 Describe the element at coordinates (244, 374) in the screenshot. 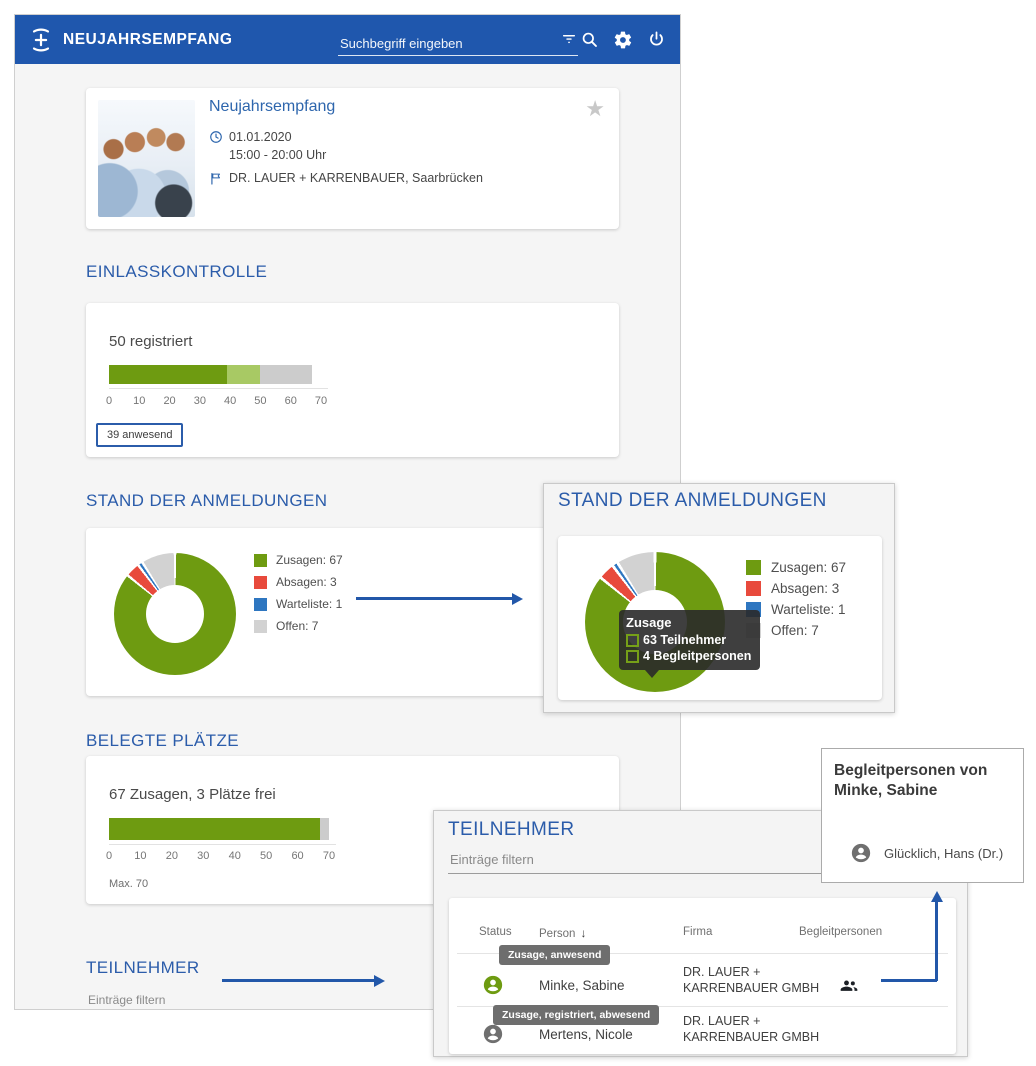

I see `bar-segment-registriert` at that location.